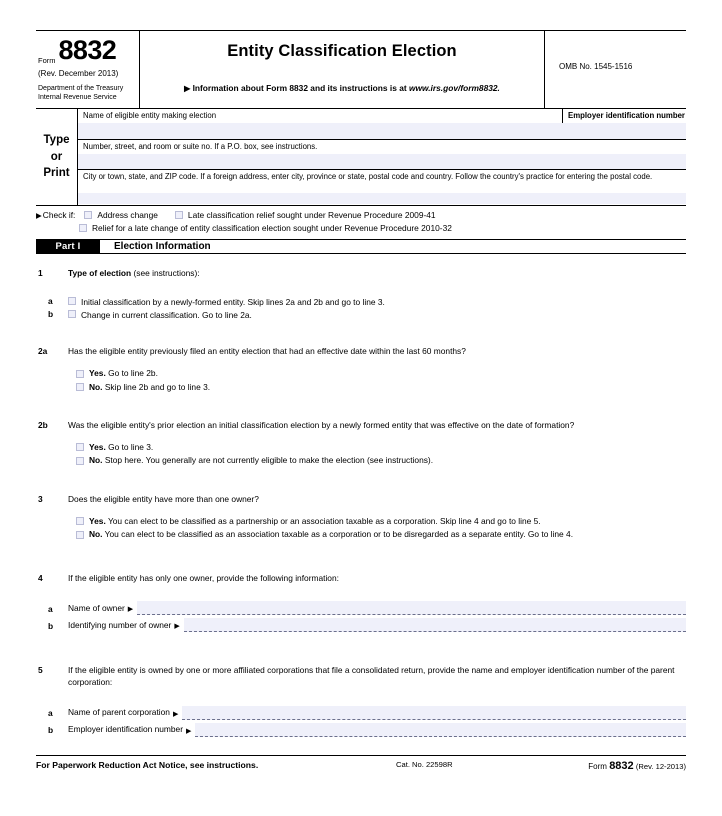  Describe the element at coordinates (80, 373) in the screenshot. I see `line-2a-yes-checkbox` at that location.